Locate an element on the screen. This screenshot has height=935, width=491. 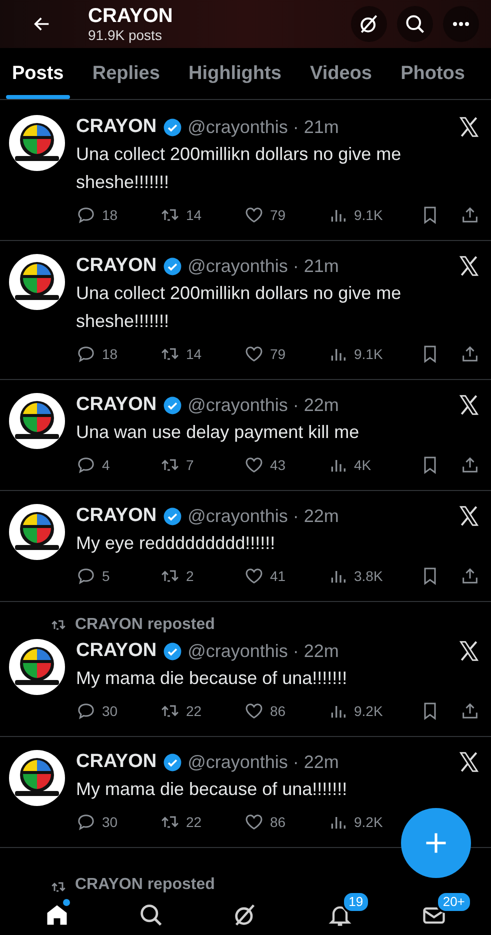
tab: Posts is located at coordinates (38, 73).